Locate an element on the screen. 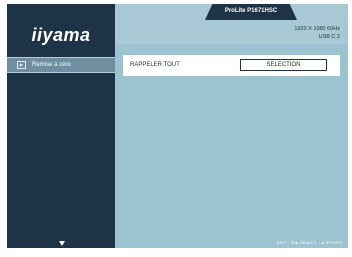  sidebar-item-reset: Remise à zéro is located at coordinates (61, 65).